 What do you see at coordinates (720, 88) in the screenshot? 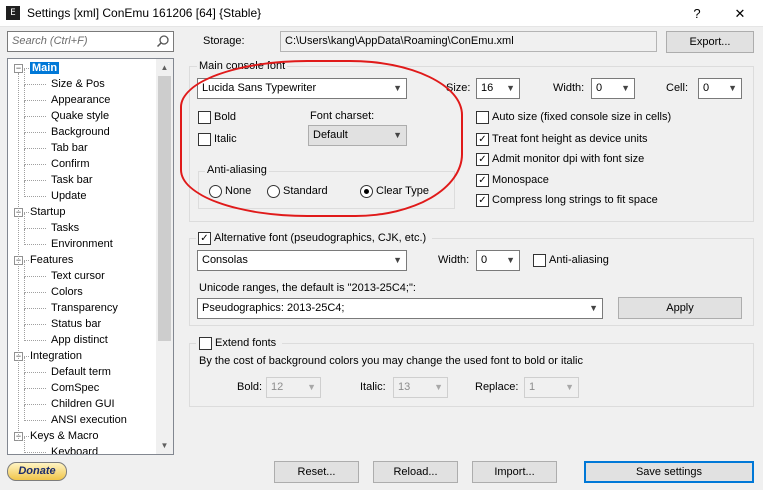
I see `cell-select: 0 ▼` at bounding box center [720, 88].